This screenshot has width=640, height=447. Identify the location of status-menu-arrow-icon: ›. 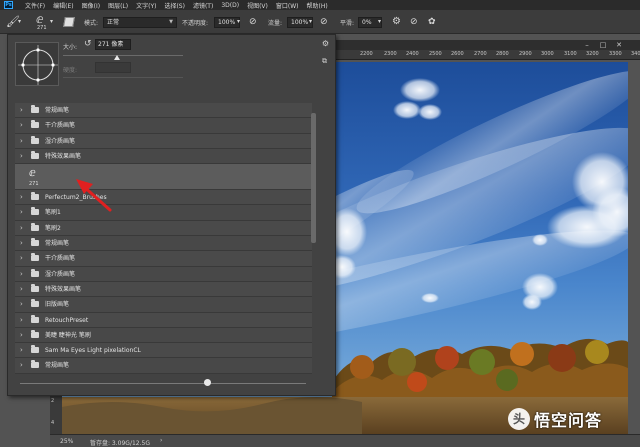
(161, 440).